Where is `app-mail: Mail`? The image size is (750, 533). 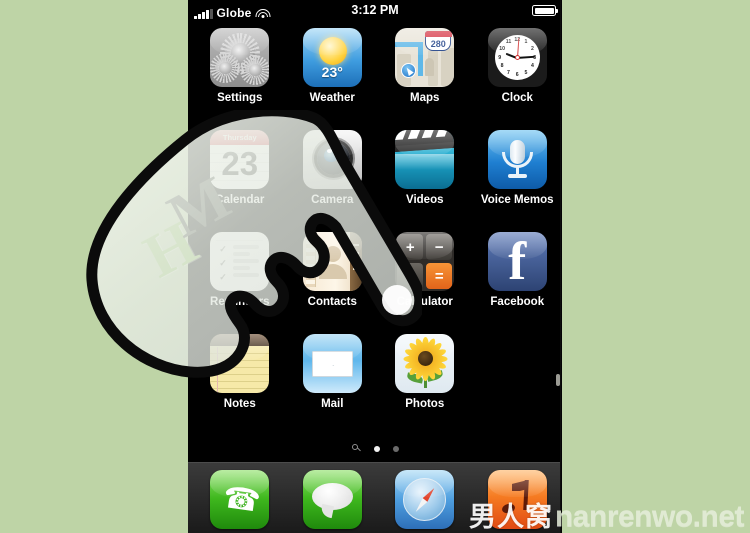 app-mail: Mail is located at coordinates (333, 385).